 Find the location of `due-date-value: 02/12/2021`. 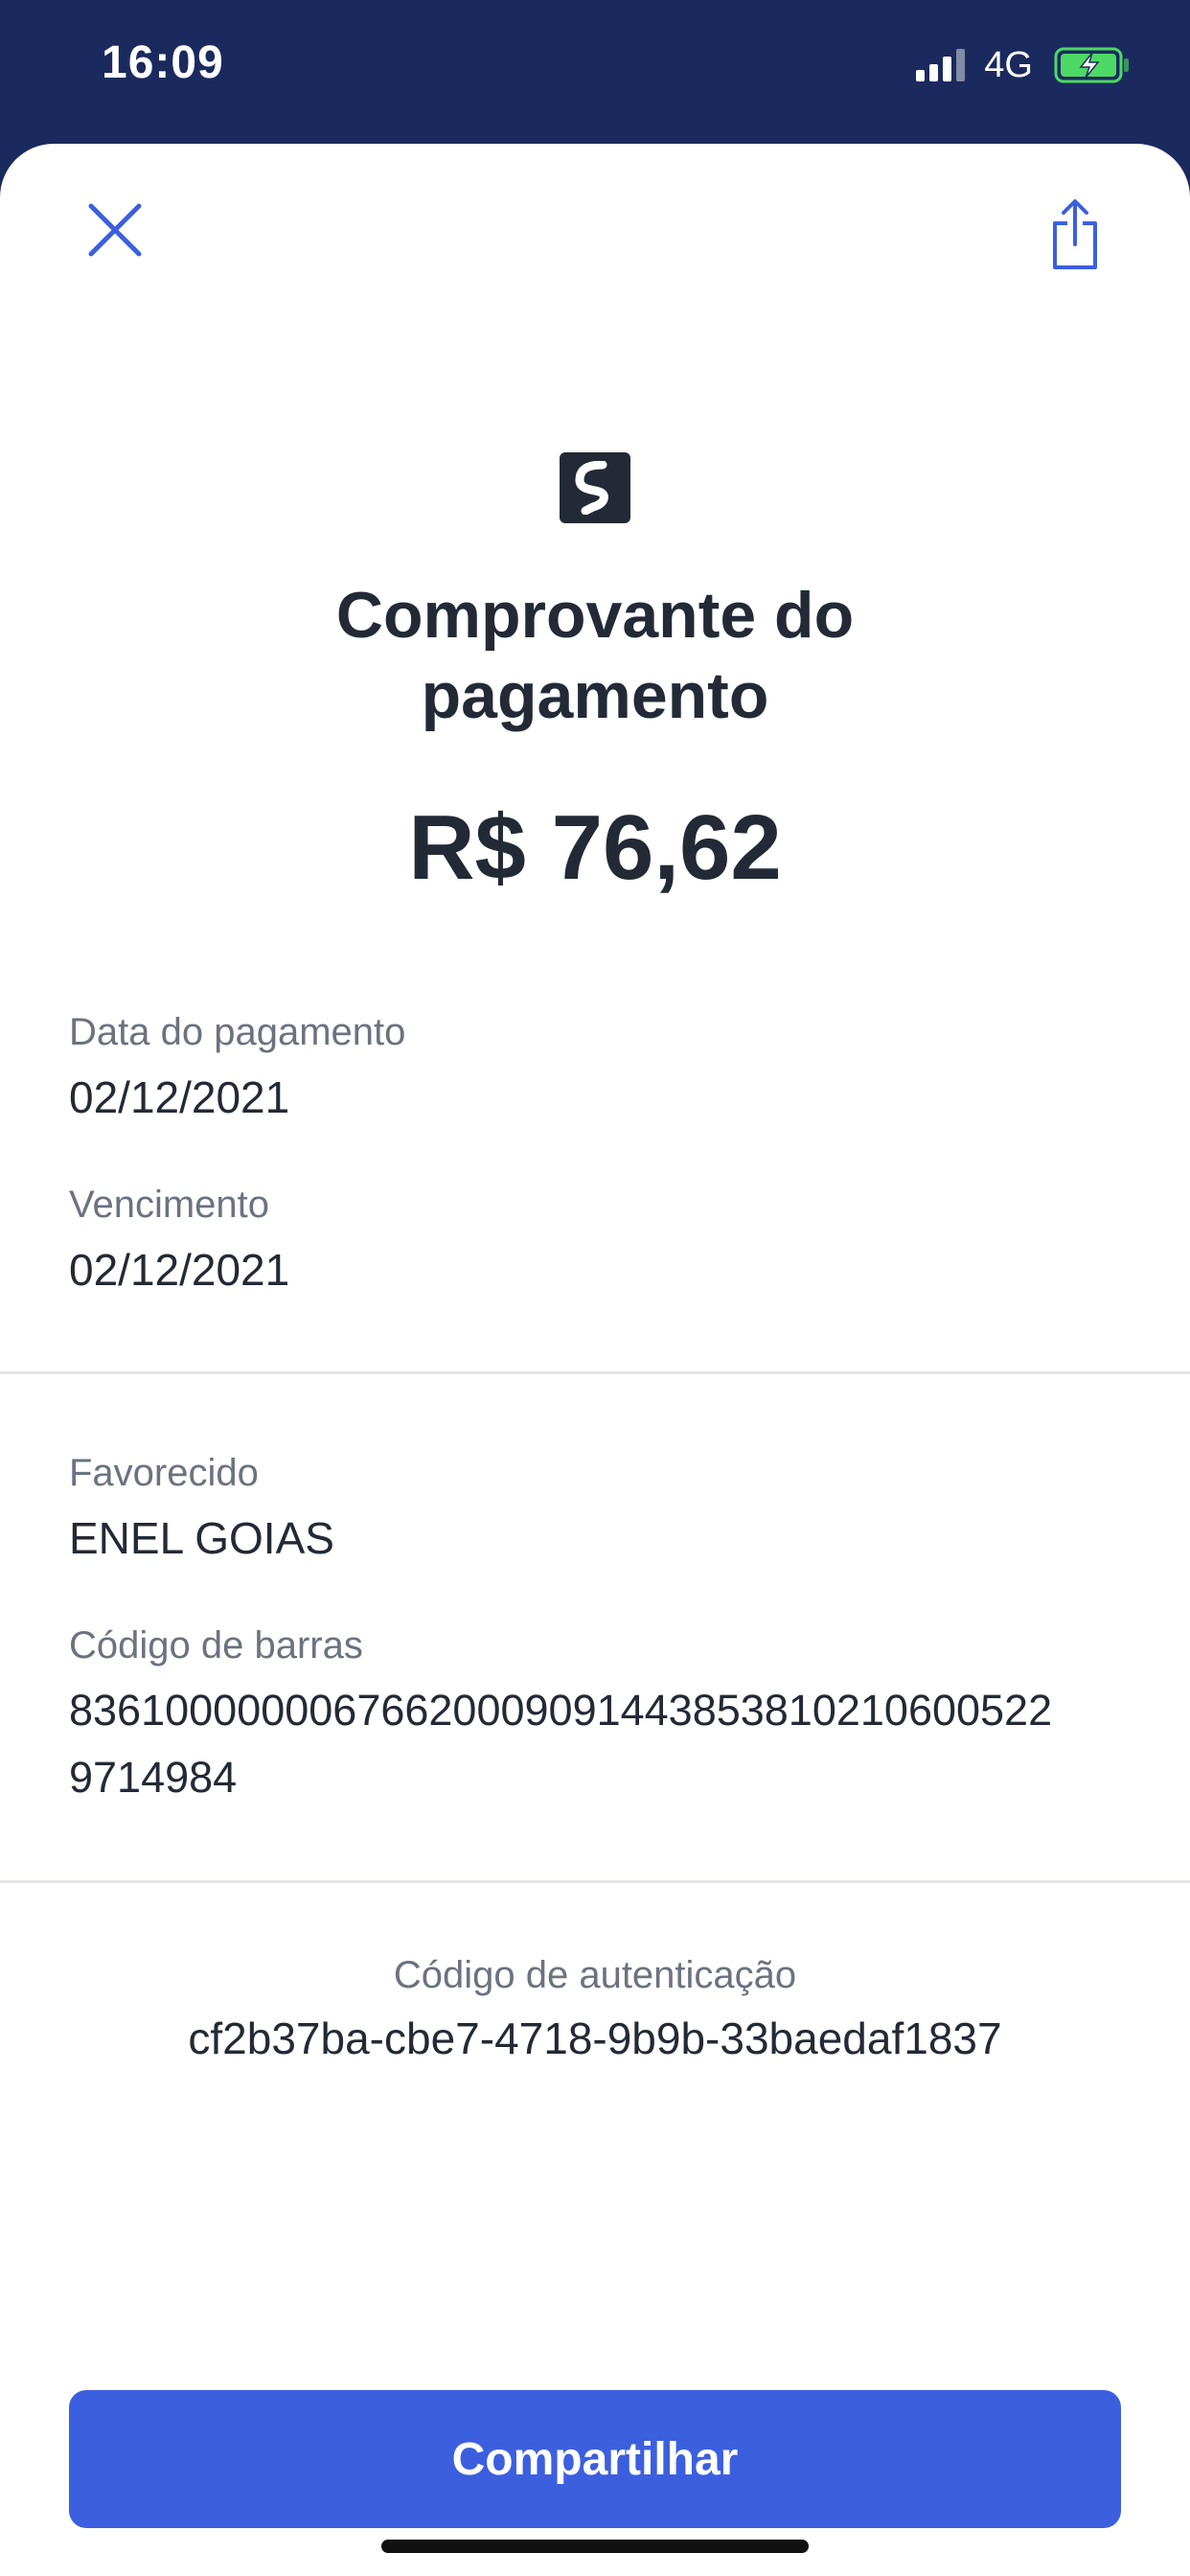

due-date-value: 02/12/2021 is located at coordinates (179, 1270).